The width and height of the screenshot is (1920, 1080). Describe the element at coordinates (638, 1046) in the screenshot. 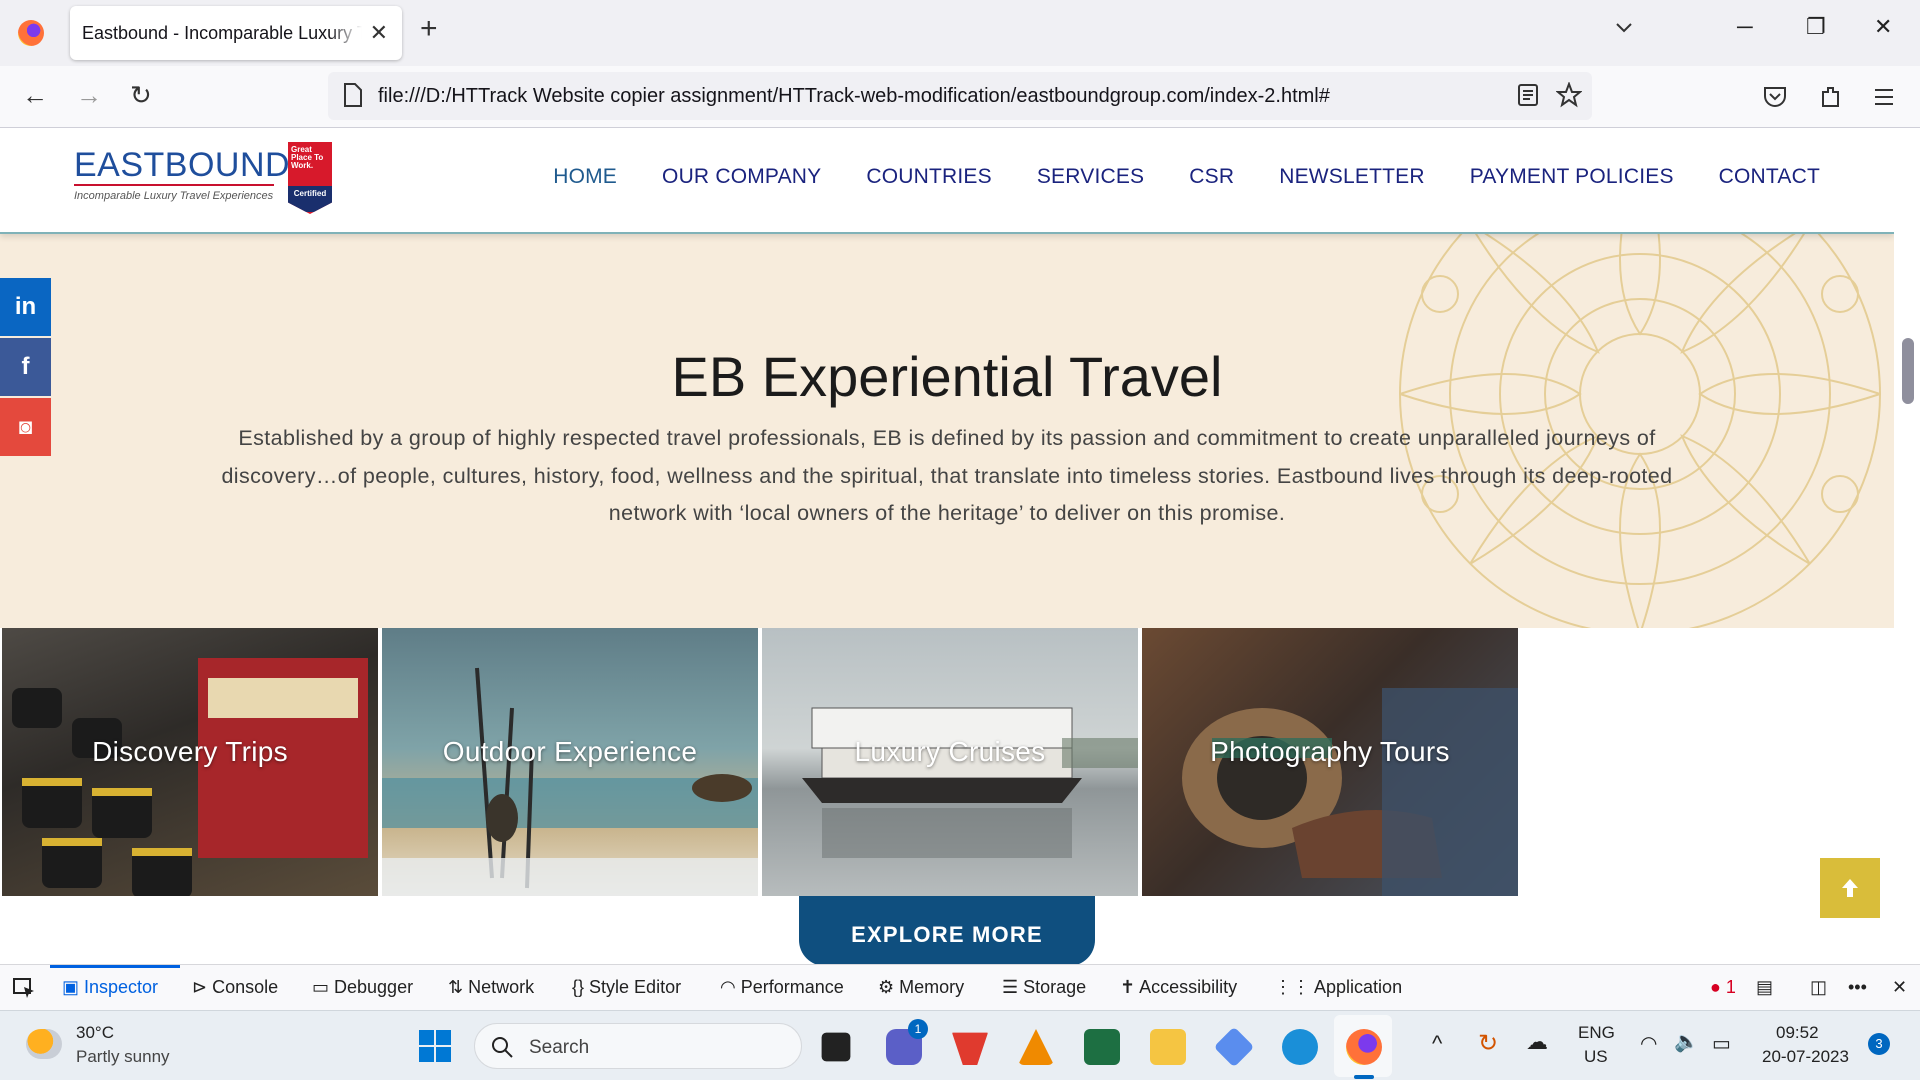

I see `taskbar-search: Search` at that location.